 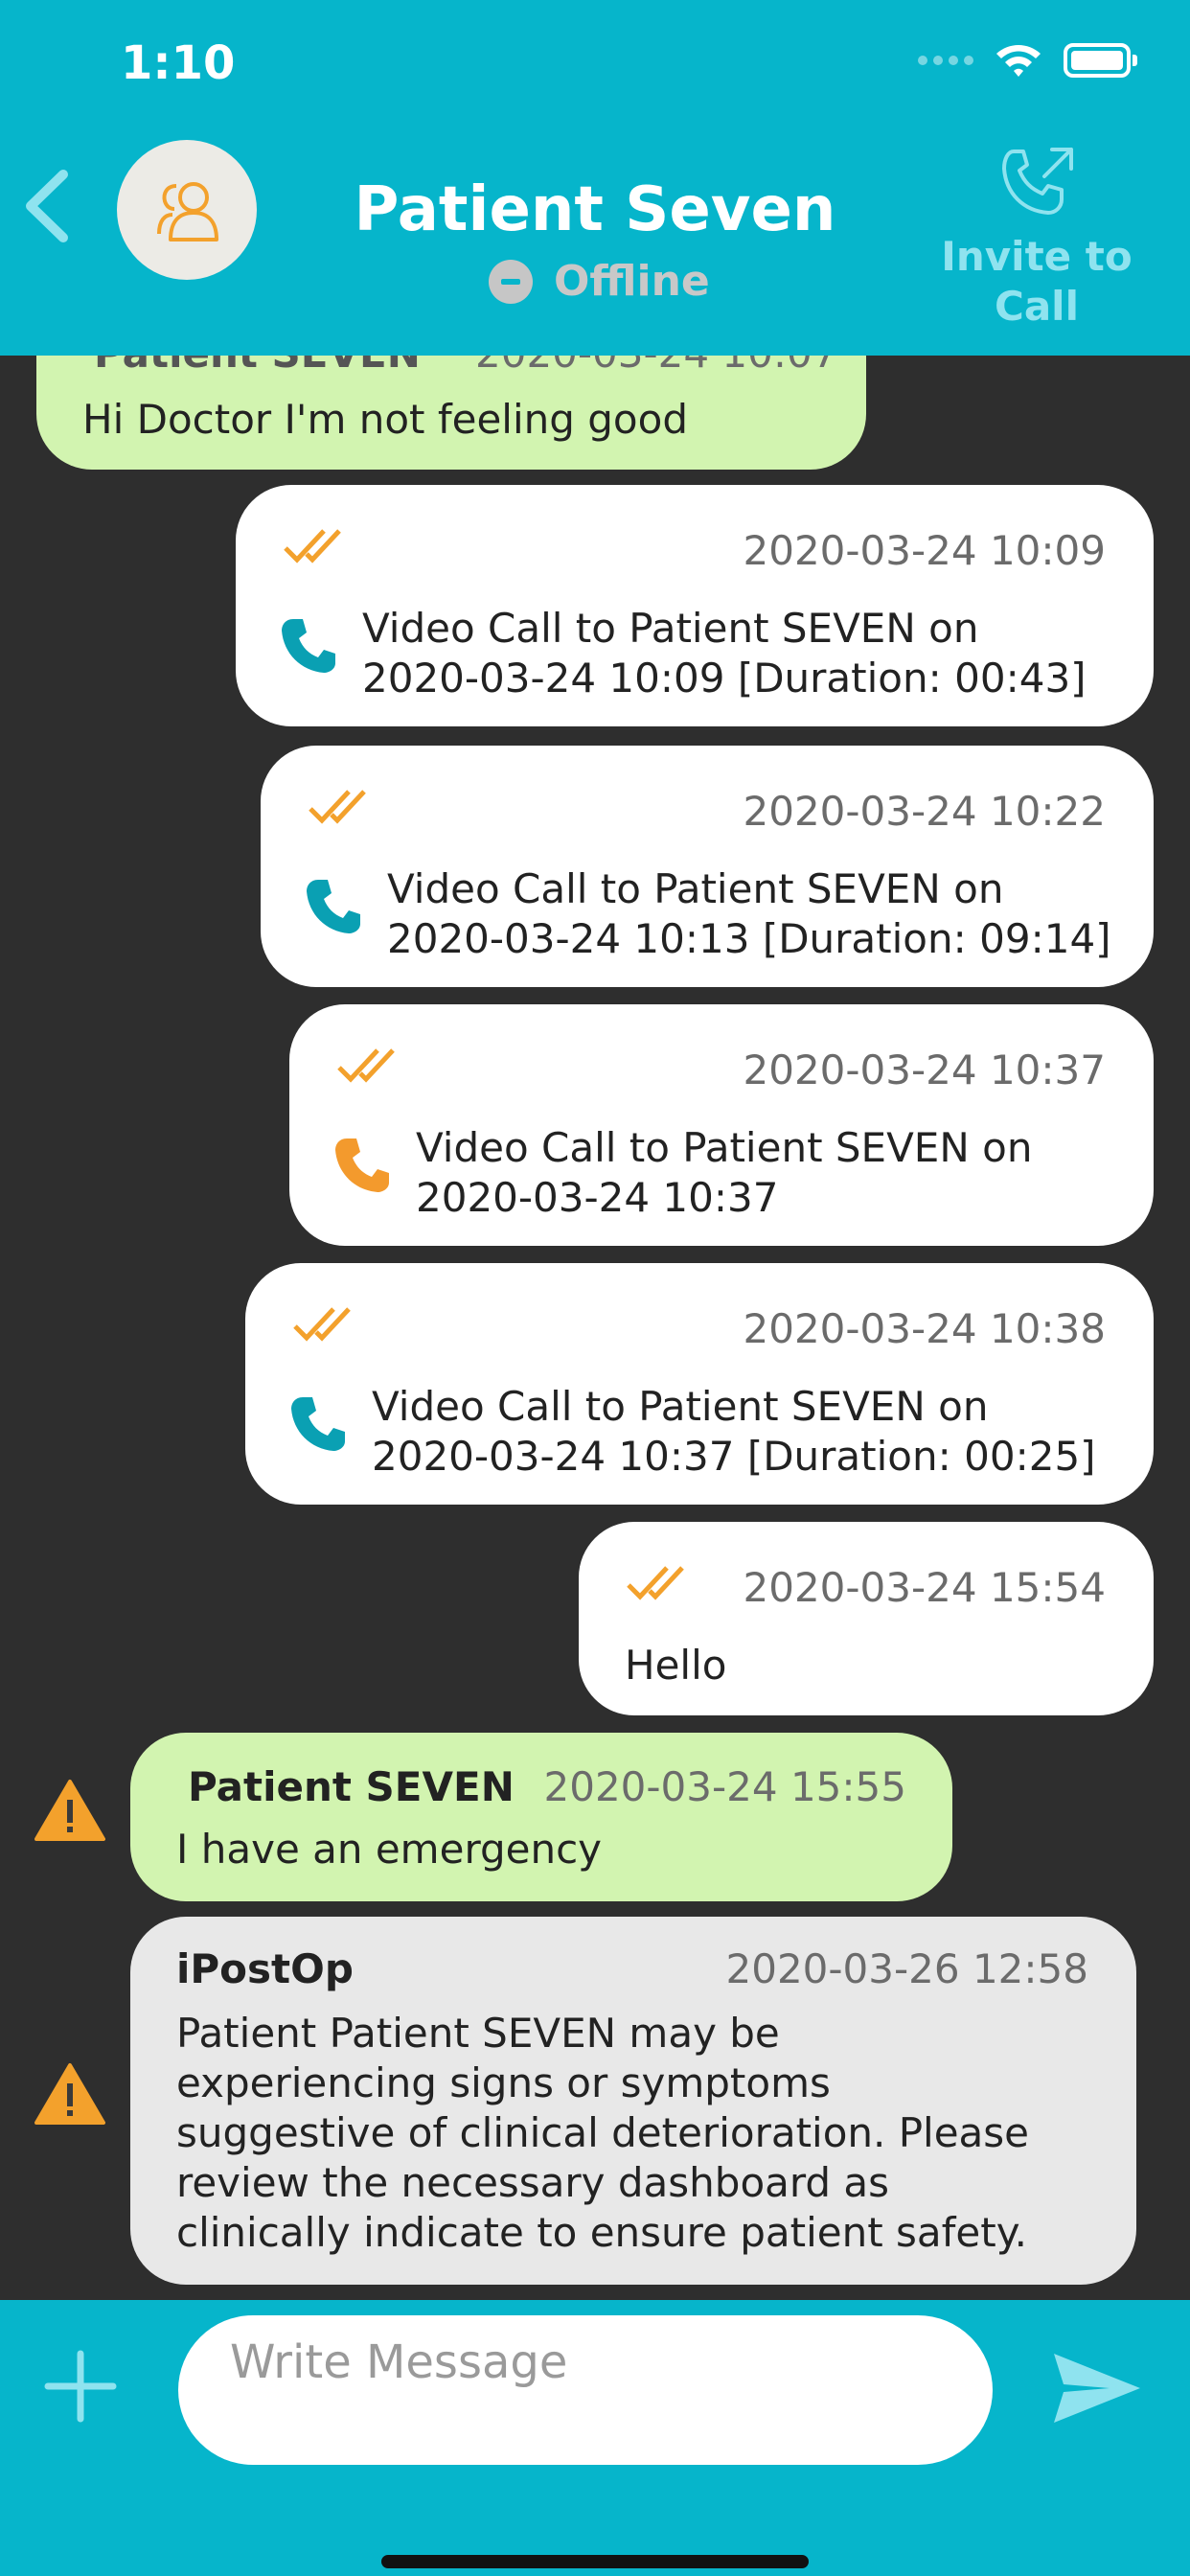 What do you see at coordinates (265, 1968) in the screenshot?
I see `message-sender: iPostOp` at bounding box center [265, 1968].